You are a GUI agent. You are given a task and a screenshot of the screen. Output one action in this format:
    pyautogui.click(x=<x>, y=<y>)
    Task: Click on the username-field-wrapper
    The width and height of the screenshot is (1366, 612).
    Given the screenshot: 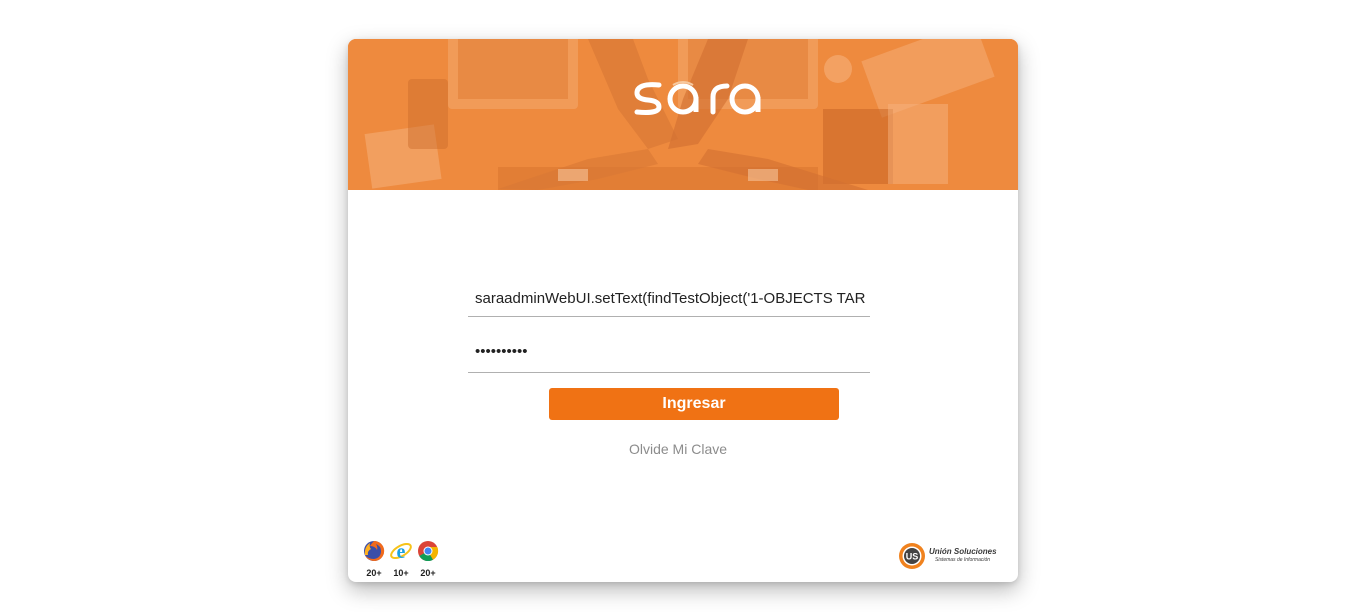 What is the action you would take?
    pyautogui.click(x=669, y=295)
    